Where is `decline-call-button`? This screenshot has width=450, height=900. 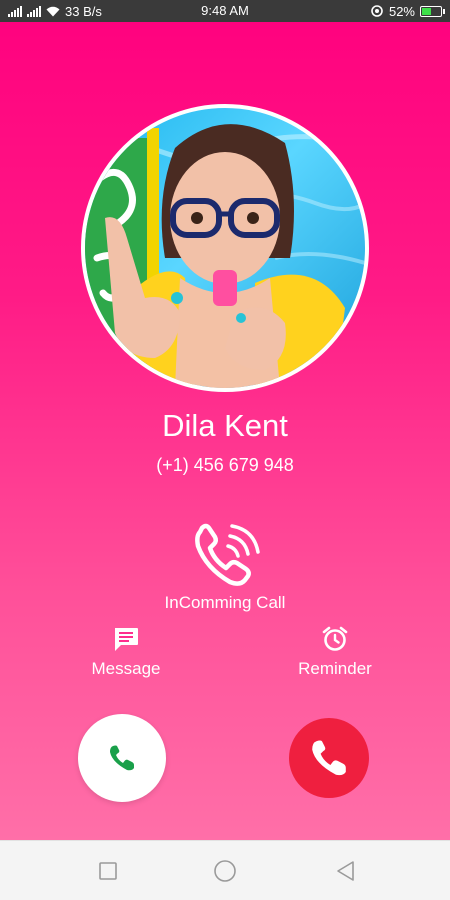
decline-call-button is located at coordinates (329, 758).